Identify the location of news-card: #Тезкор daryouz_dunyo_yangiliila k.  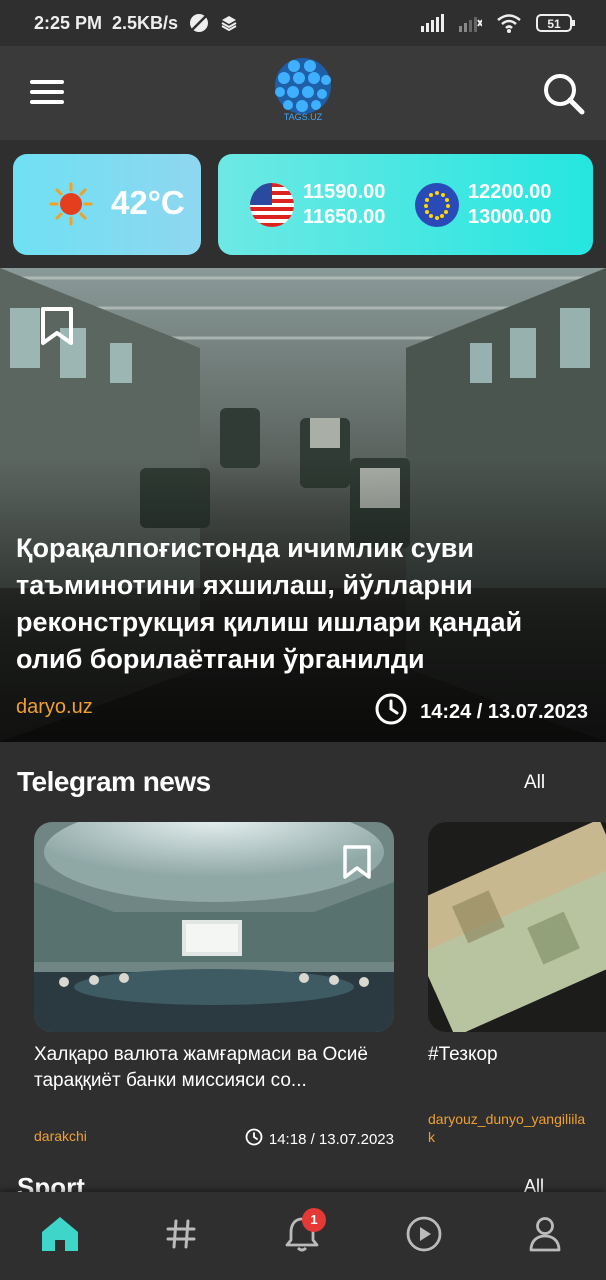
(517, 992).